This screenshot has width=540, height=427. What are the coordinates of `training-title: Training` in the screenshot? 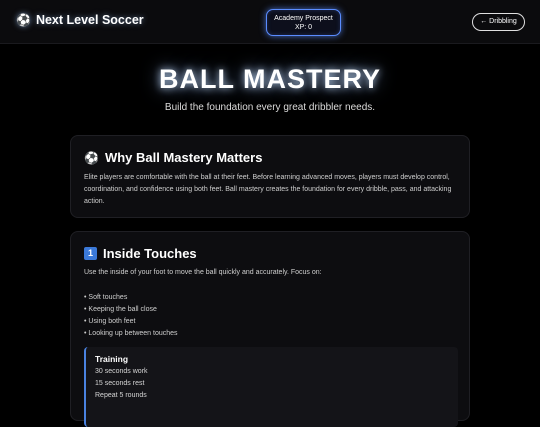 It's located at (112, 359).